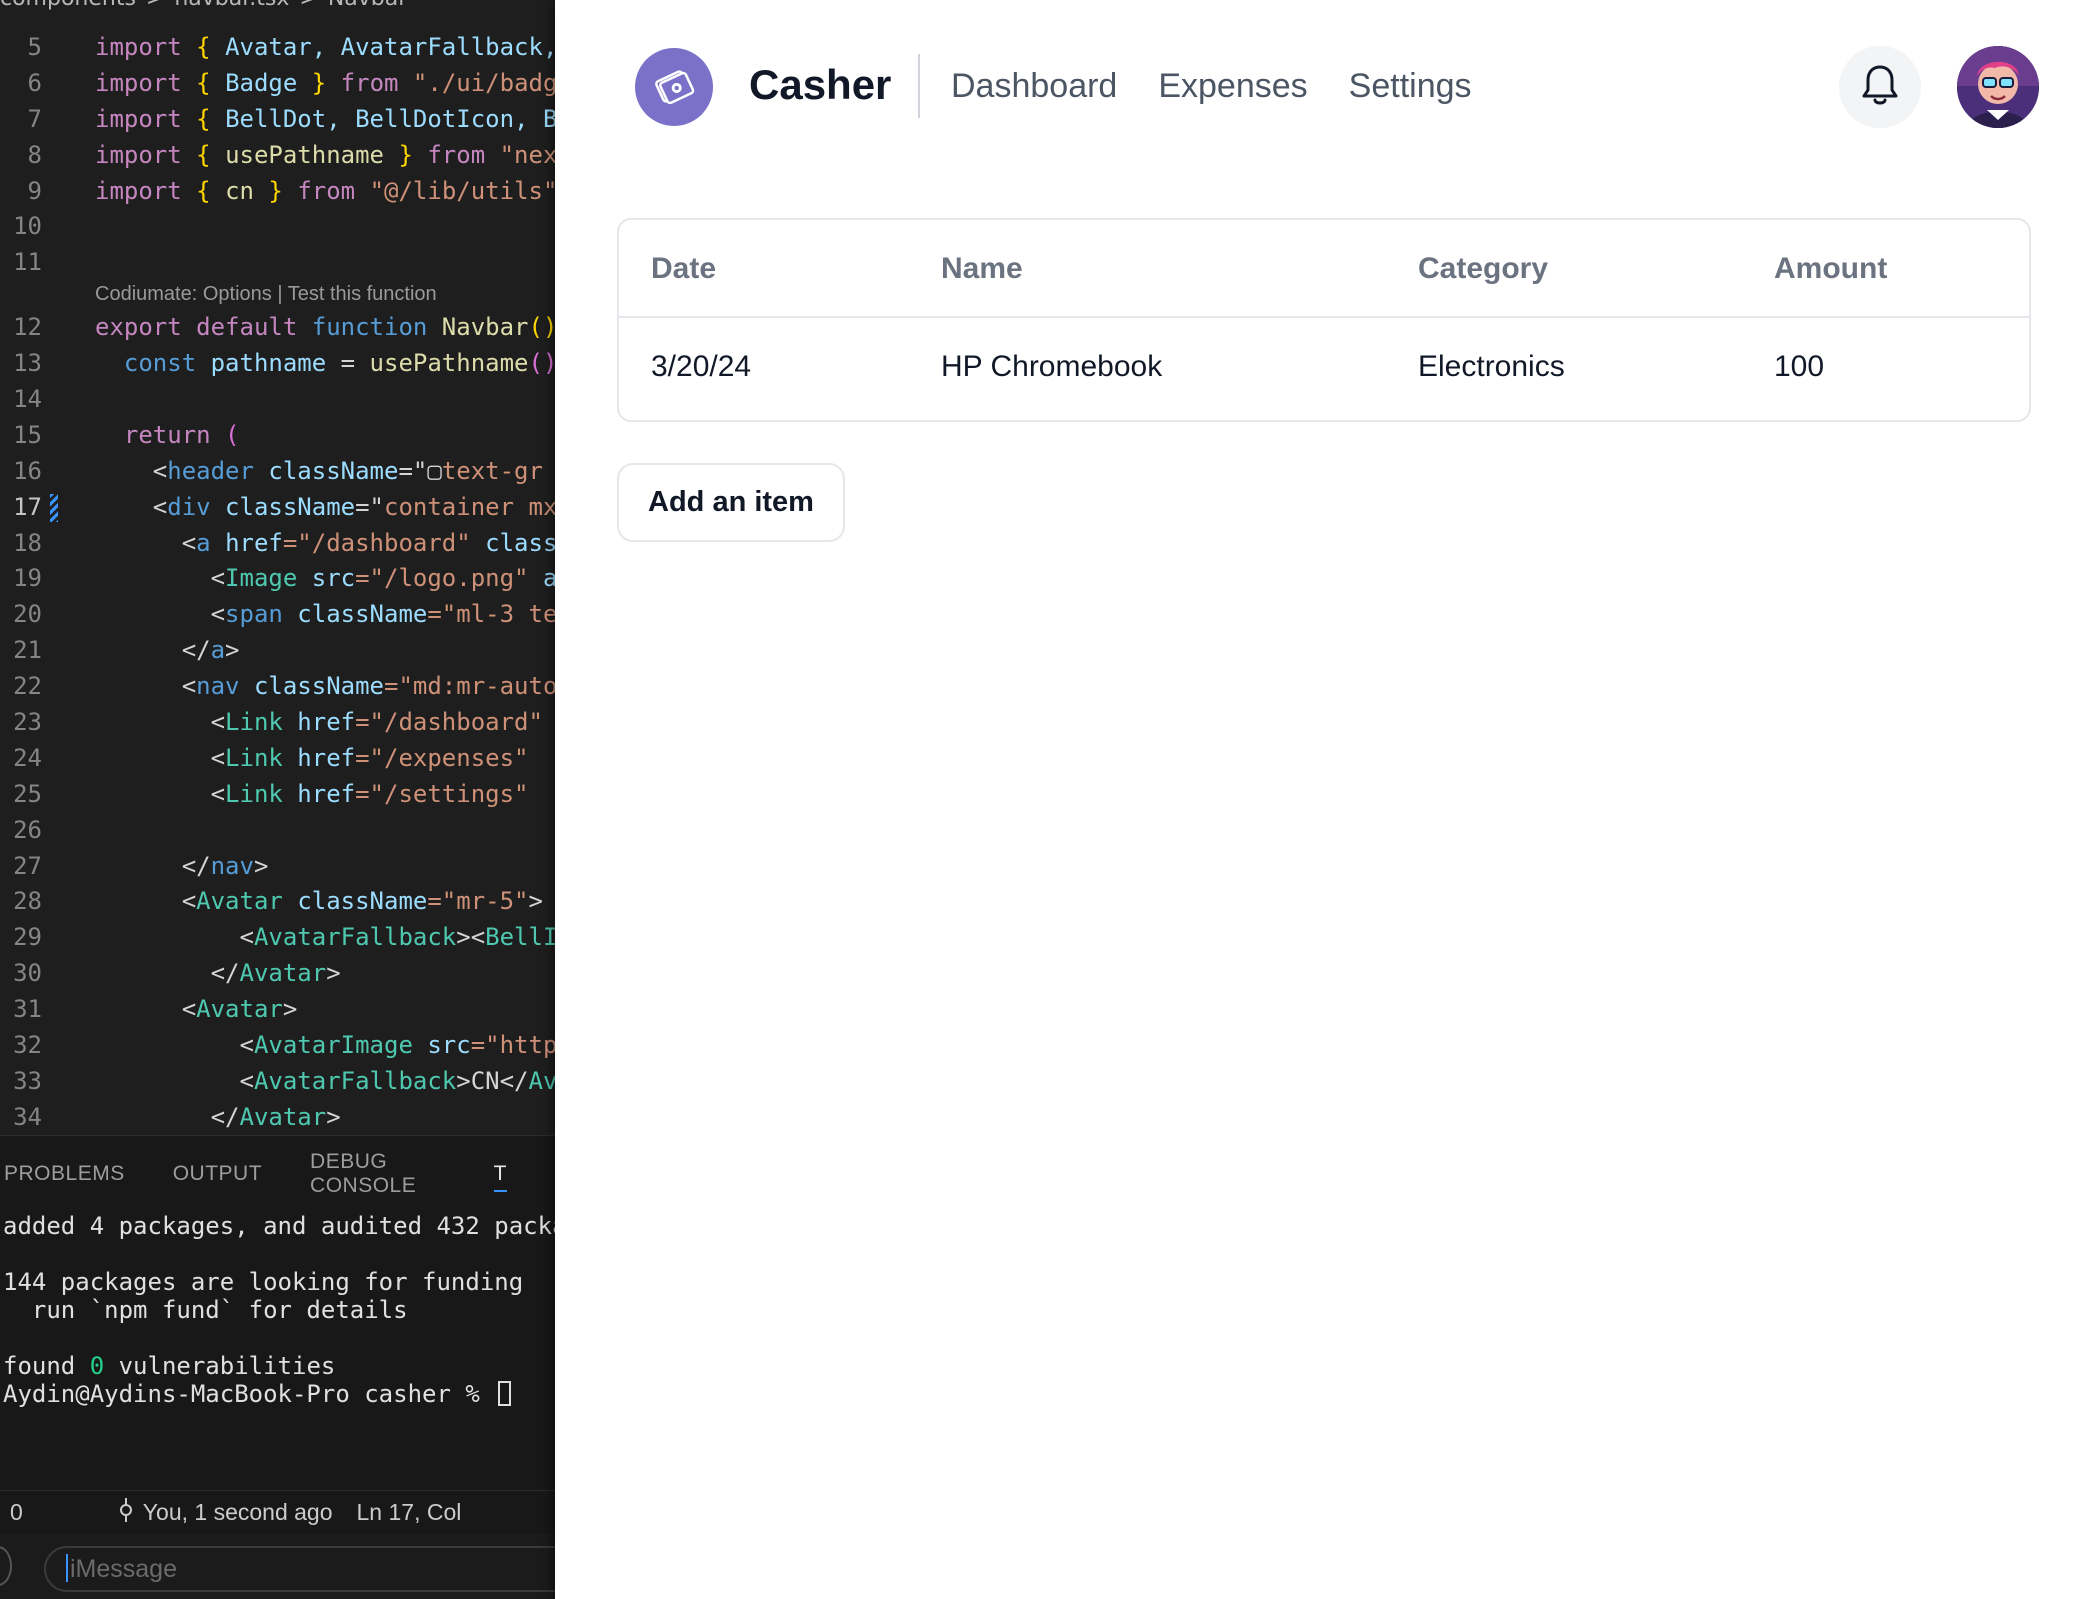  What do you see at coordinates (684, 268) in the screenshot?
I see `column-header-date: Date` at bounding box center [684, 268].